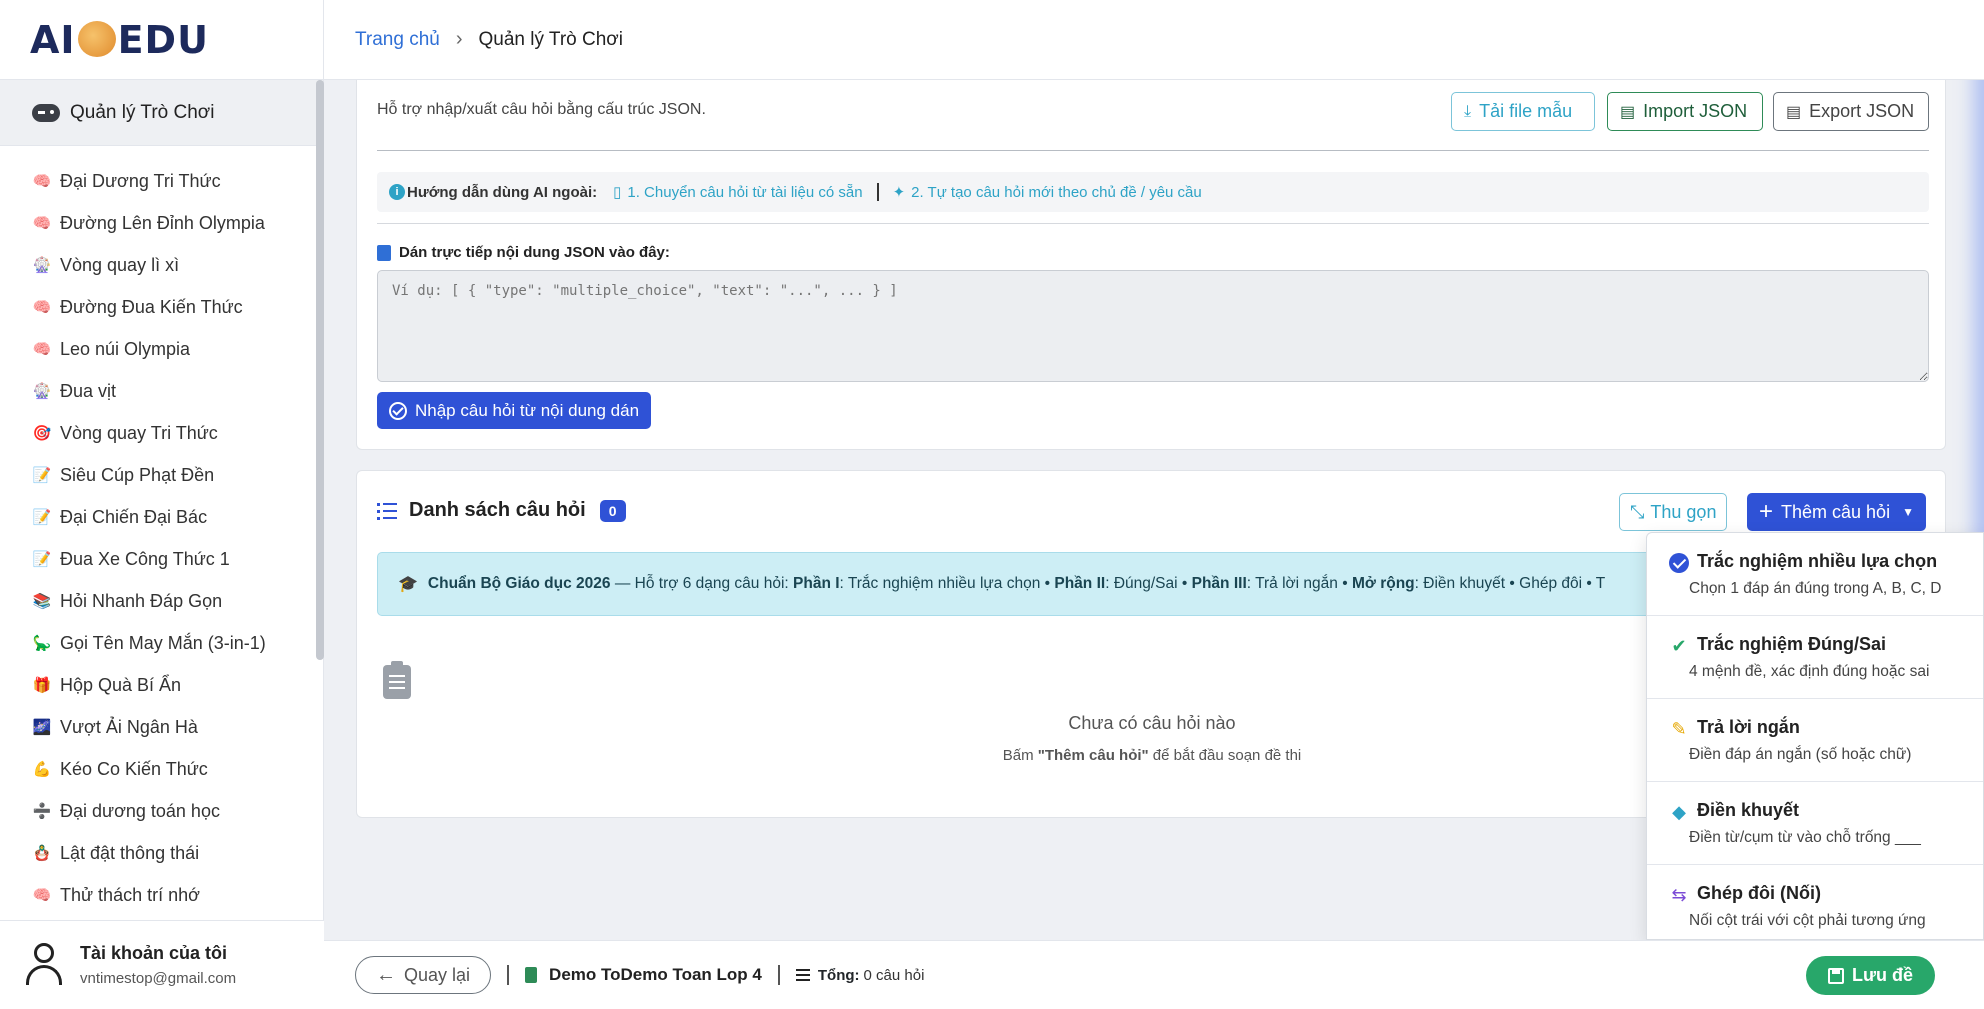 The height and width of the screenshot is (1009, 1984). Describe the element at coordinates (140, 810) in the screenshot. I see `sidebar-item-label: Đại dương toán học` at that location.